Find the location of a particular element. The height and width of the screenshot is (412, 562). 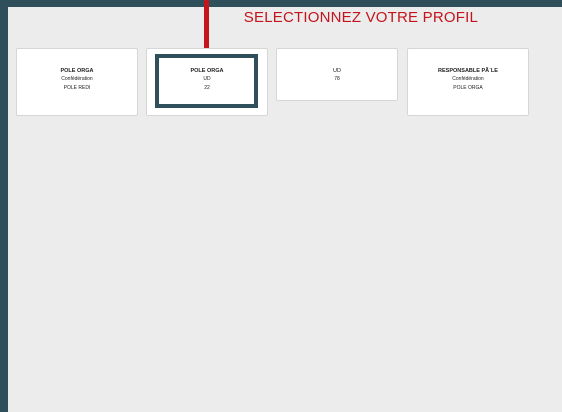

profile-scope: POLE REDI is located at coordinates (77, 88).